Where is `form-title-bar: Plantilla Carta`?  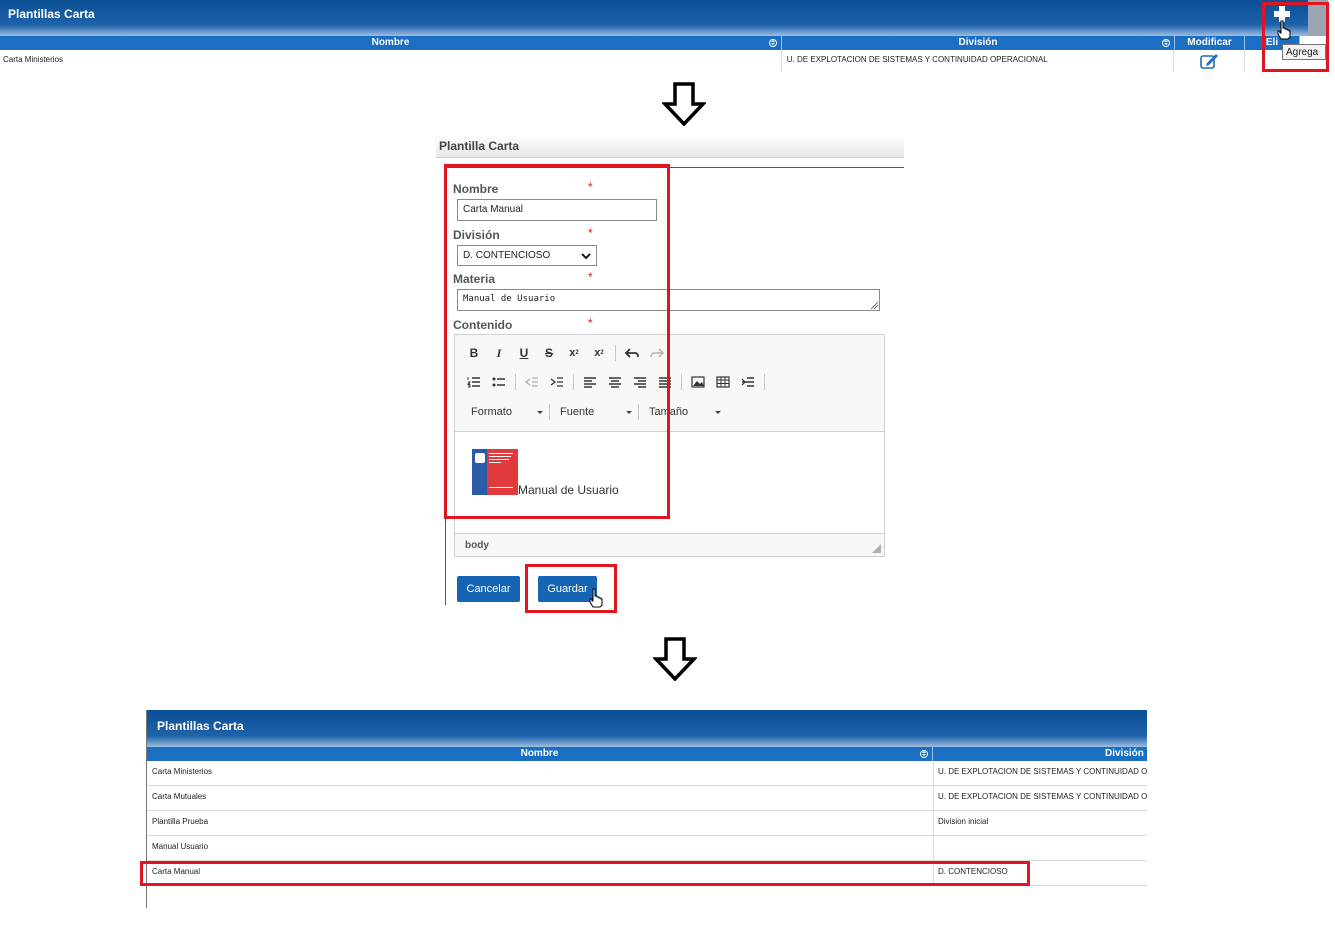
form-title-bar: Plantilla Carta is located at coordinates (670, 146).